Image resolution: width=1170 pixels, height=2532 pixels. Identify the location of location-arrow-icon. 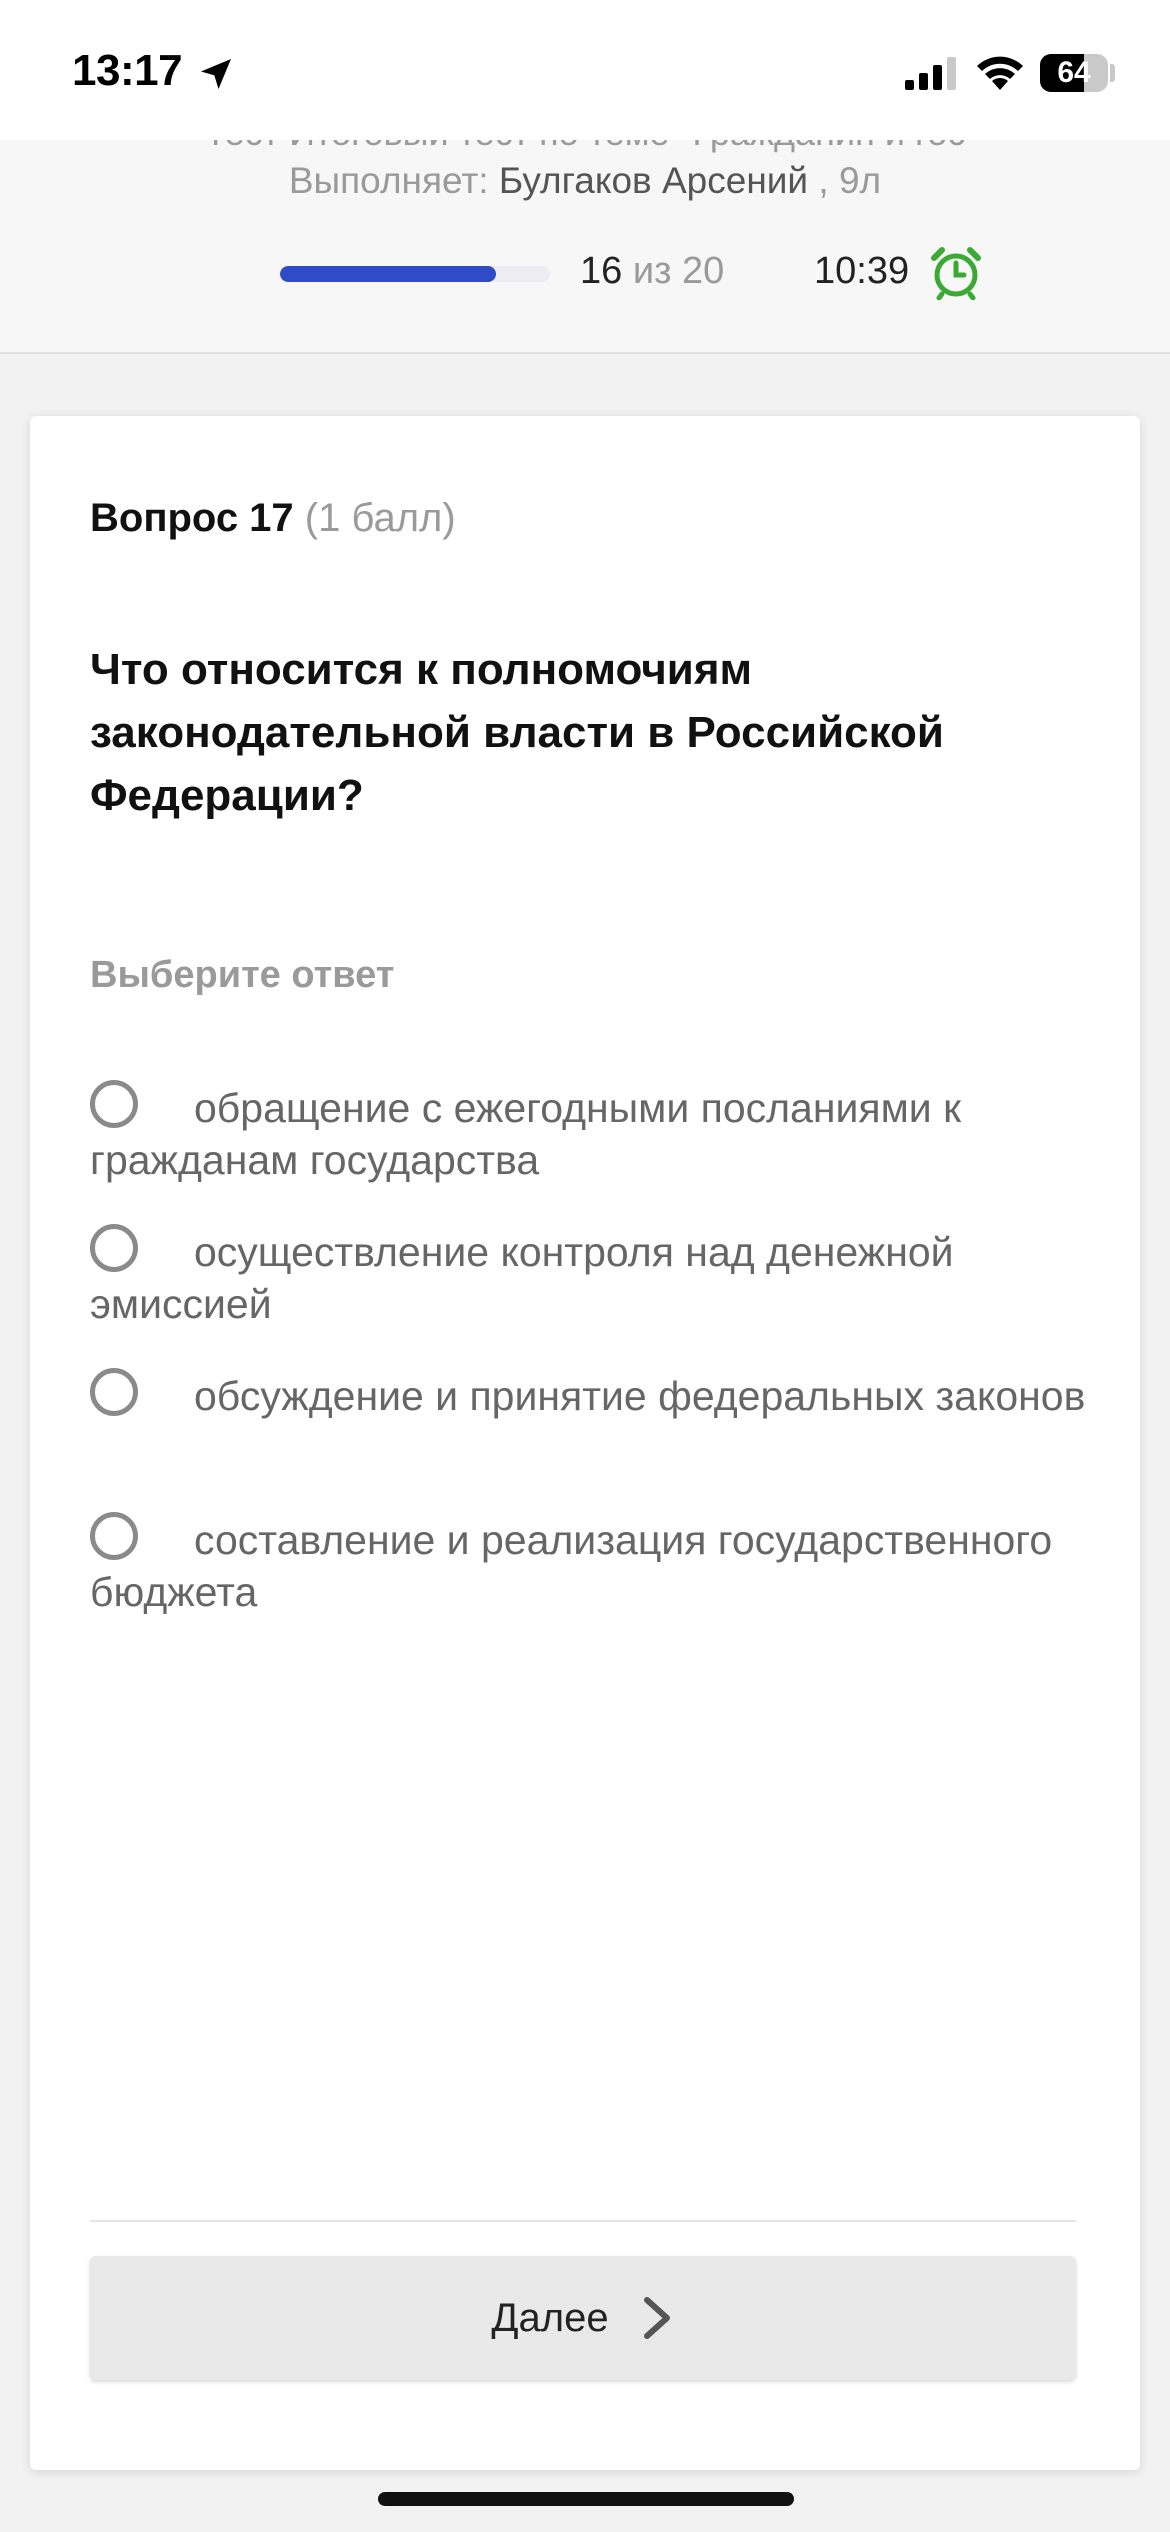
(216, 74).